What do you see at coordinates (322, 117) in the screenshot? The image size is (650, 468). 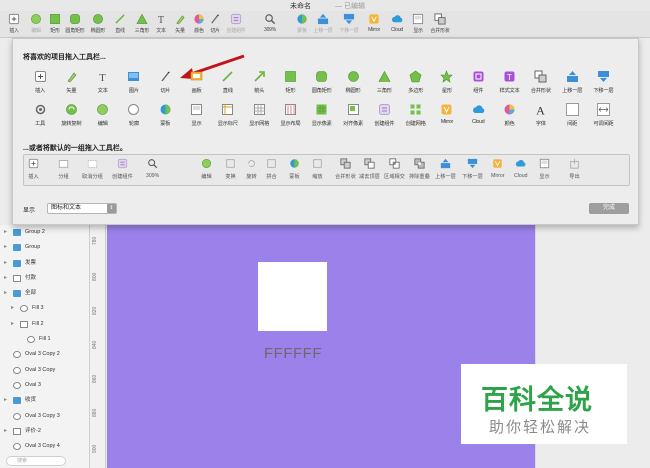 I see `palette-item: 显示像素` at bounding box center [322, 117].